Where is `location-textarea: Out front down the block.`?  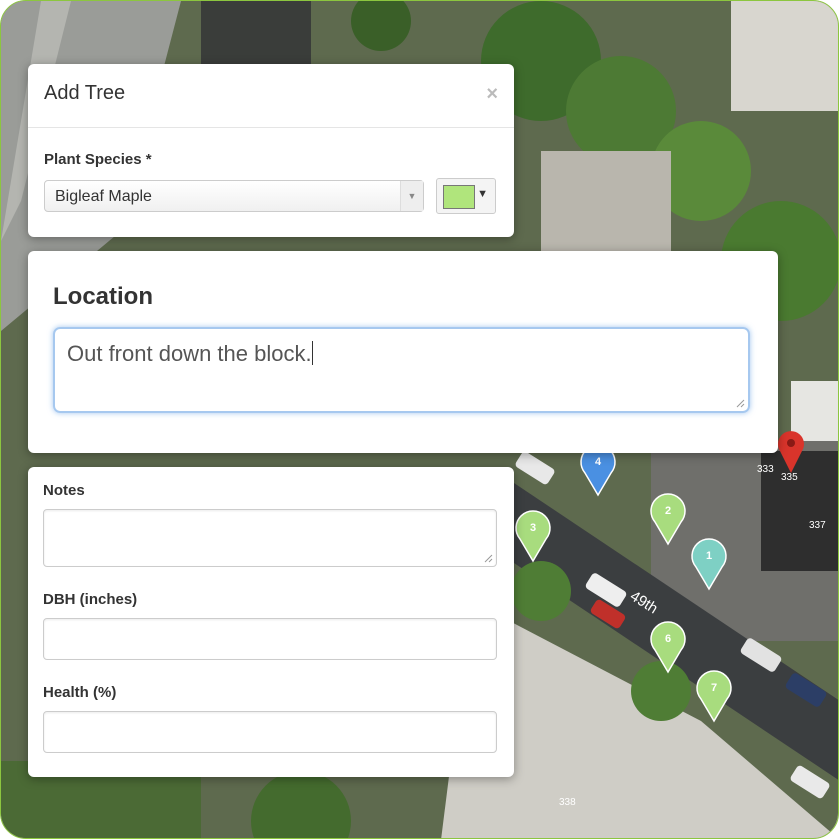 location-textarea: Out front down the block. is located at coordinates (401, 370).